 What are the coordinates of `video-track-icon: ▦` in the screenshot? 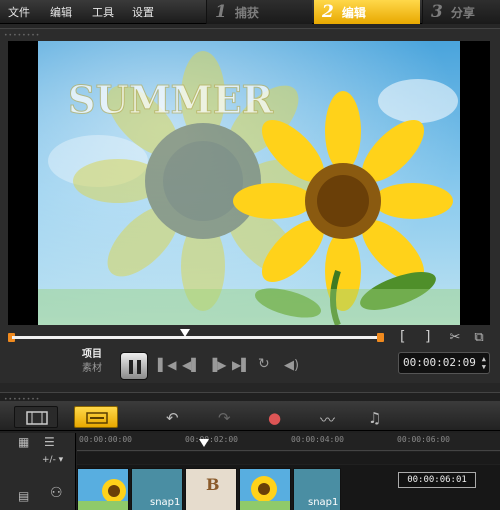 It's located at (23, 442).